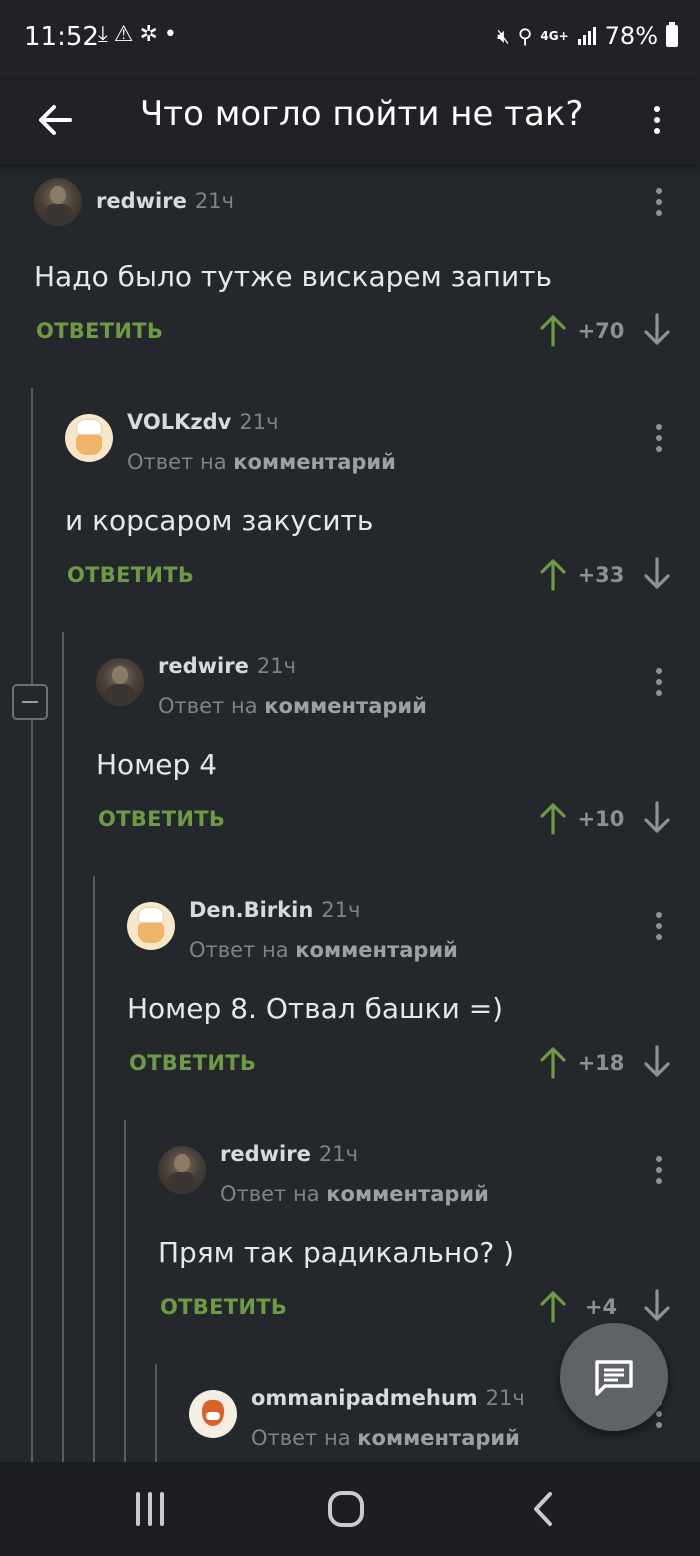  I want to click on battery-icon, so click(672, 34).